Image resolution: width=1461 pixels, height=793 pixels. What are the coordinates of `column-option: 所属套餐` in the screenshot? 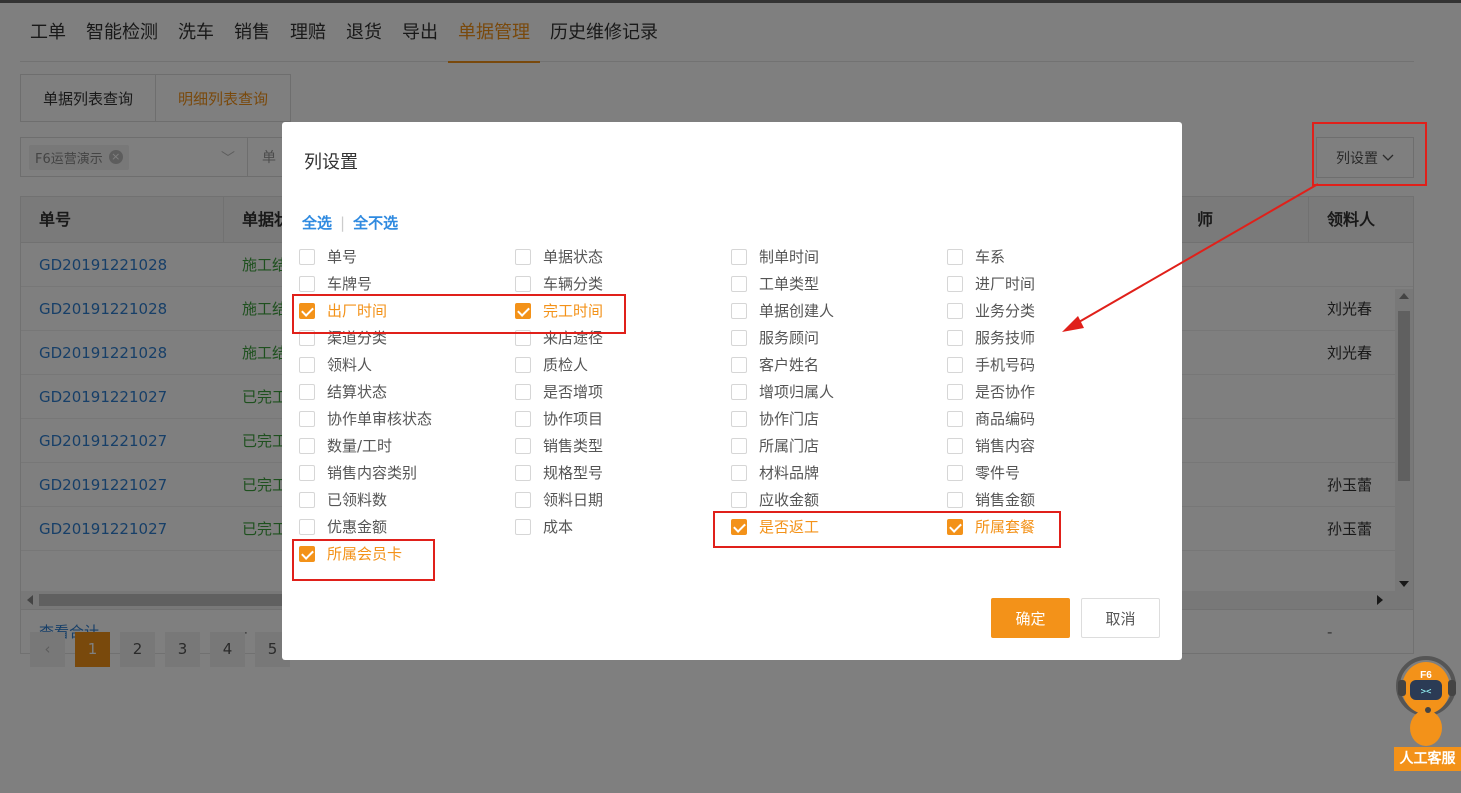 It's located at (991, 526).